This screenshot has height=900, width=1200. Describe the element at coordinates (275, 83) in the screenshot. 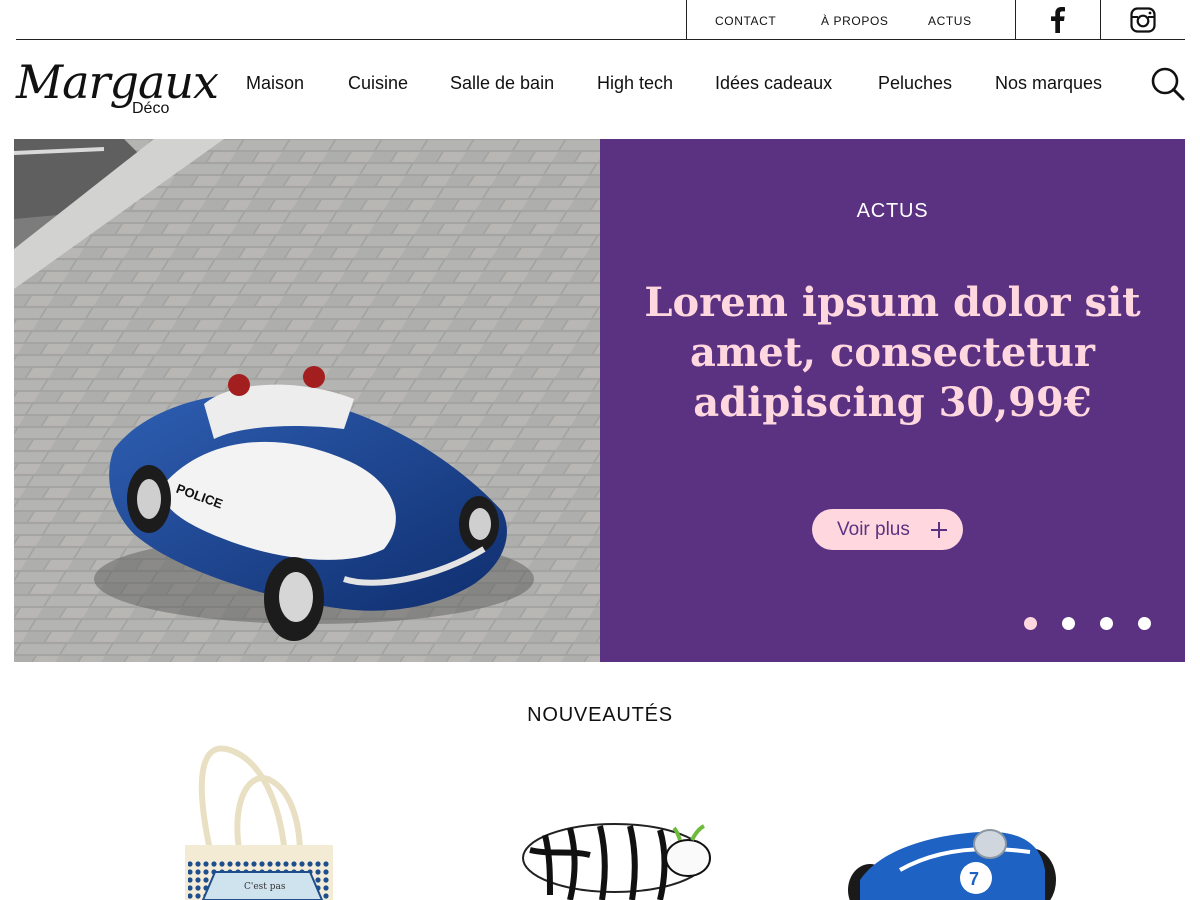

I see `nav-item-maison: Maison` at that location.